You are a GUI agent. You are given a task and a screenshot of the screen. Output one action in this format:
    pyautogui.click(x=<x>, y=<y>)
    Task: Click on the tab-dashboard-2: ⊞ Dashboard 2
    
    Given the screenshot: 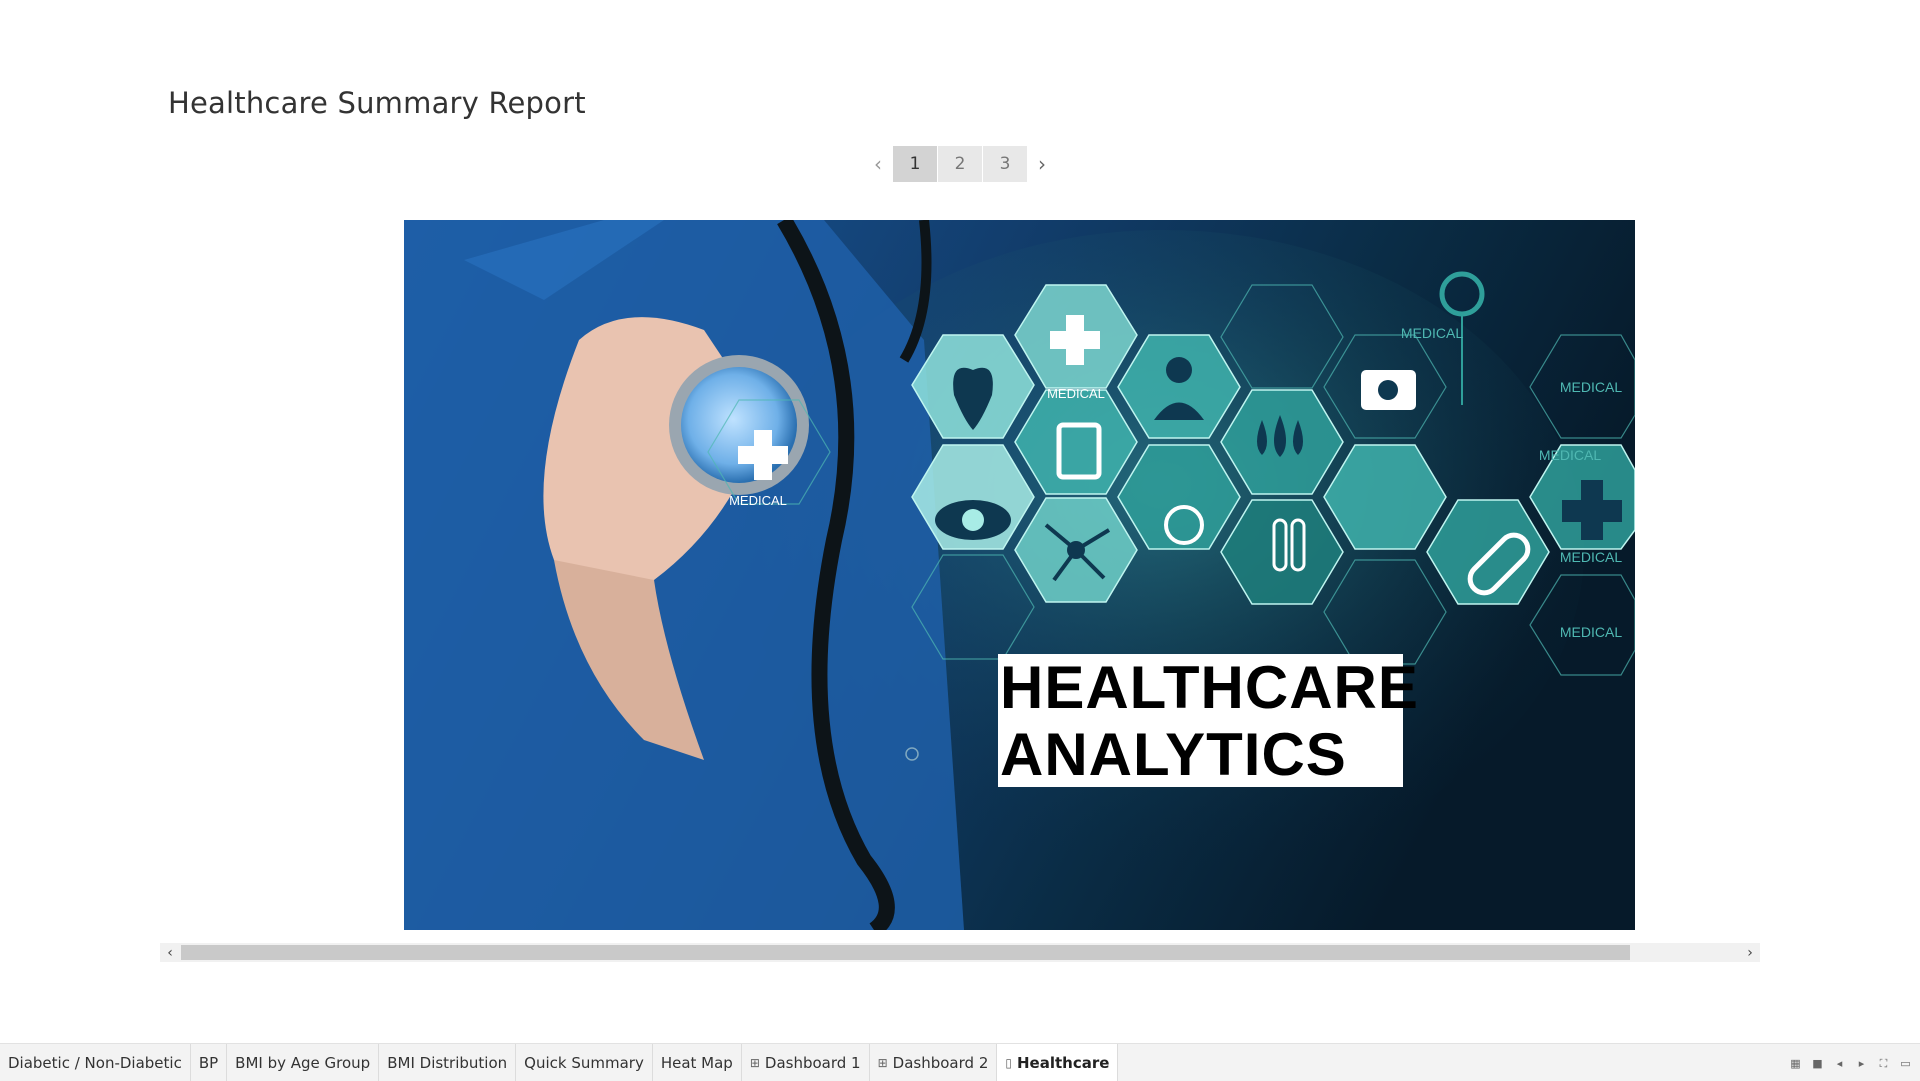 What is the action you would take?
    pyautogui.click(x=934, y=1062)
    